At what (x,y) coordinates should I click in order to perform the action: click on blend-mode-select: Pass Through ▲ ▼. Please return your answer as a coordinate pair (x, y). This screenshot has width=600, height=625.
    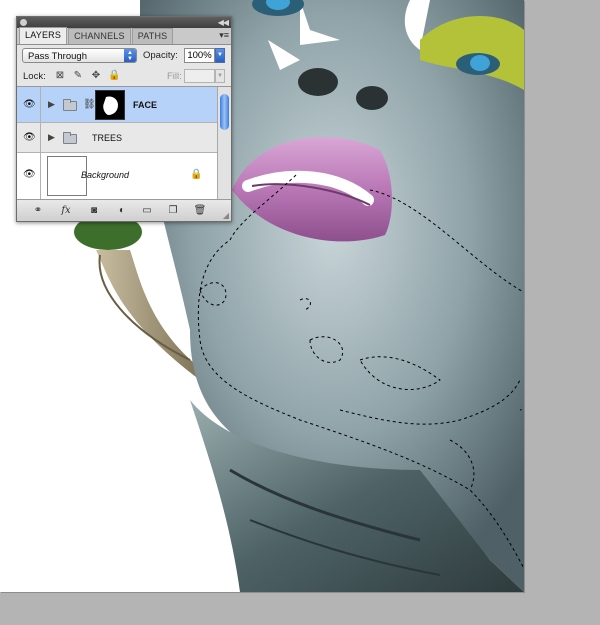
    Looking at the image, I should click on (79, 55).